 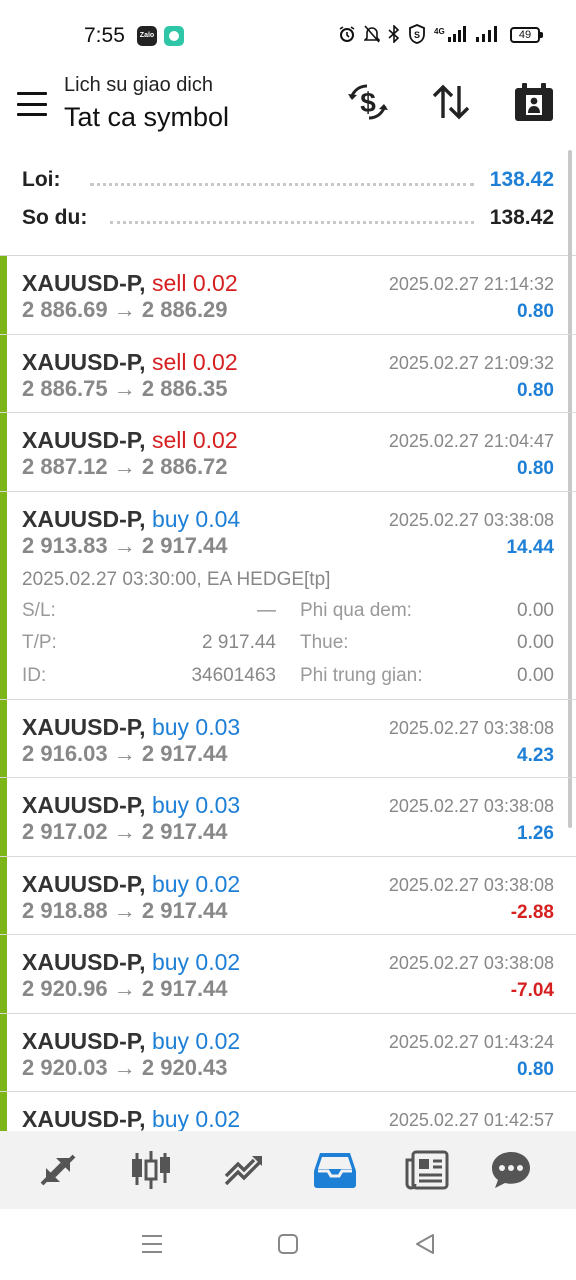 I want to click on tab-news, so click(x=427, y=1170).